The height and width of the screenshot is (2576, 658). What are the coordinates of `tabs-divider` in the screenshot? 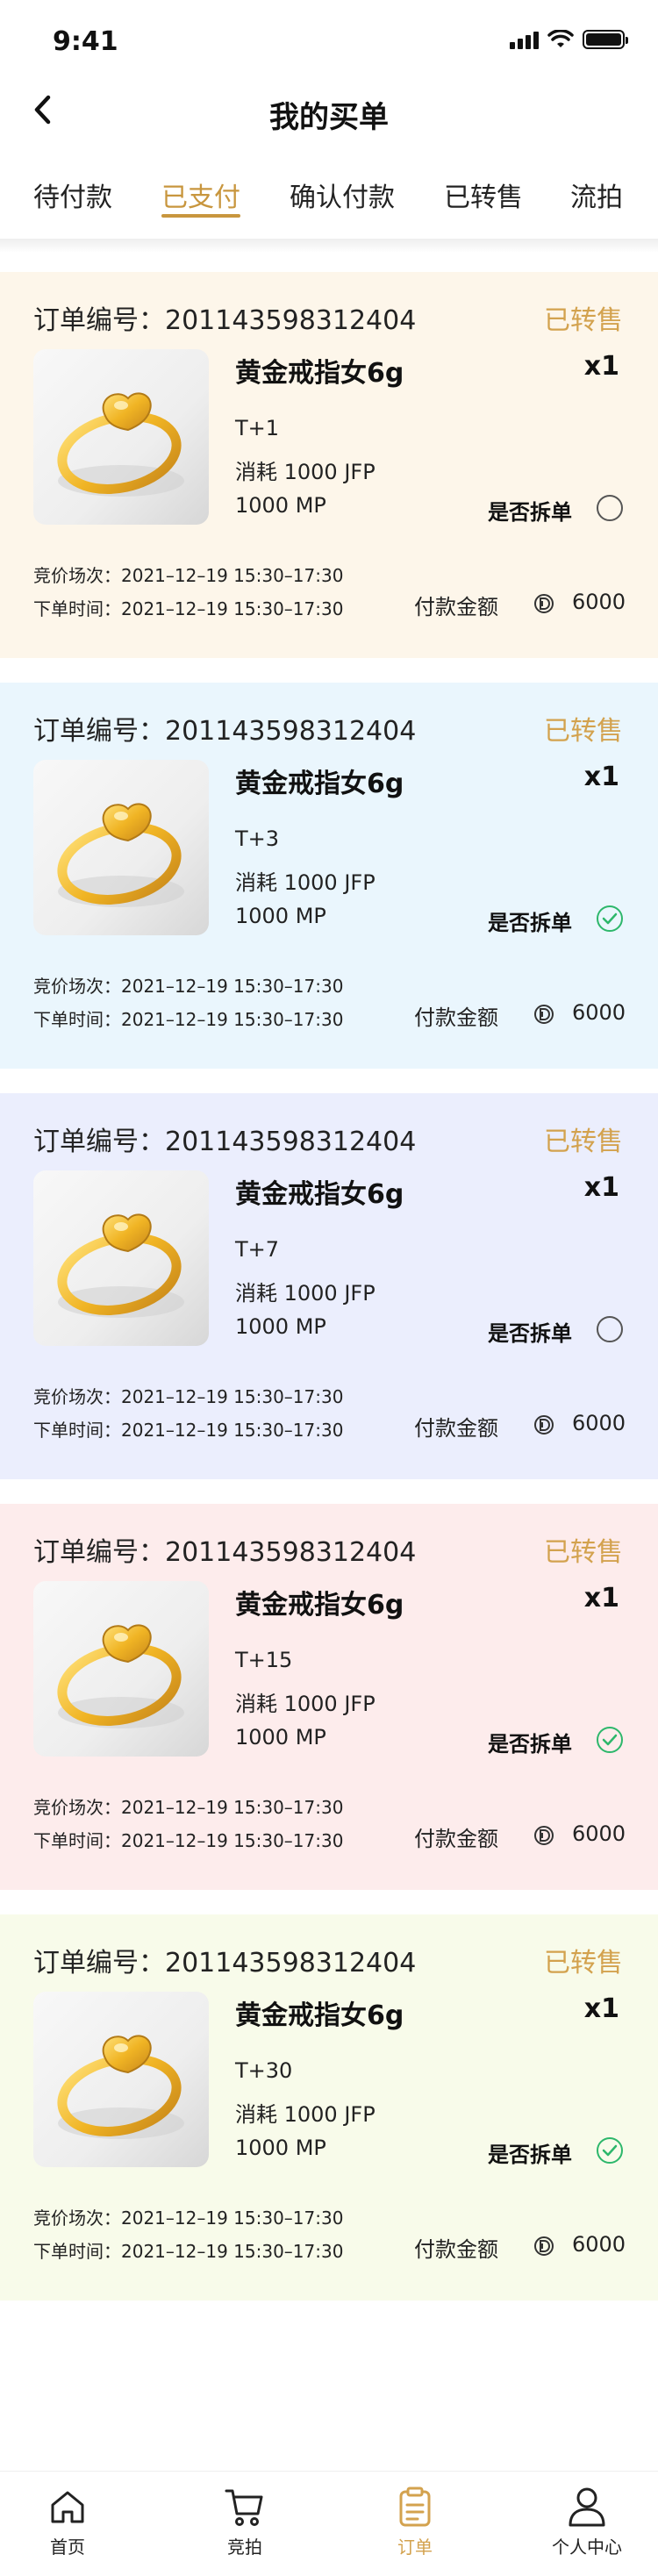 It's located at (329, 246).